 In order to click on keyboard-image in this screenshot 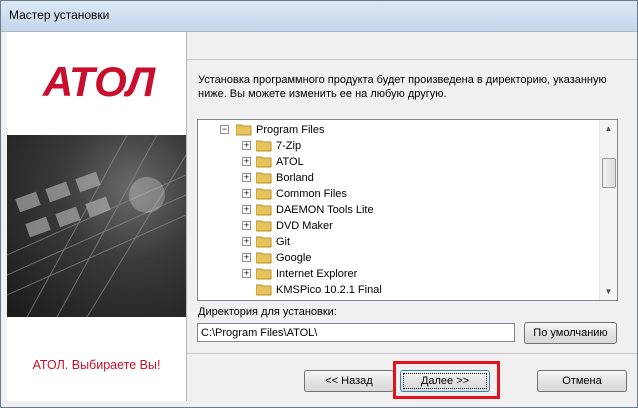, I will do `click(96, 226)`.